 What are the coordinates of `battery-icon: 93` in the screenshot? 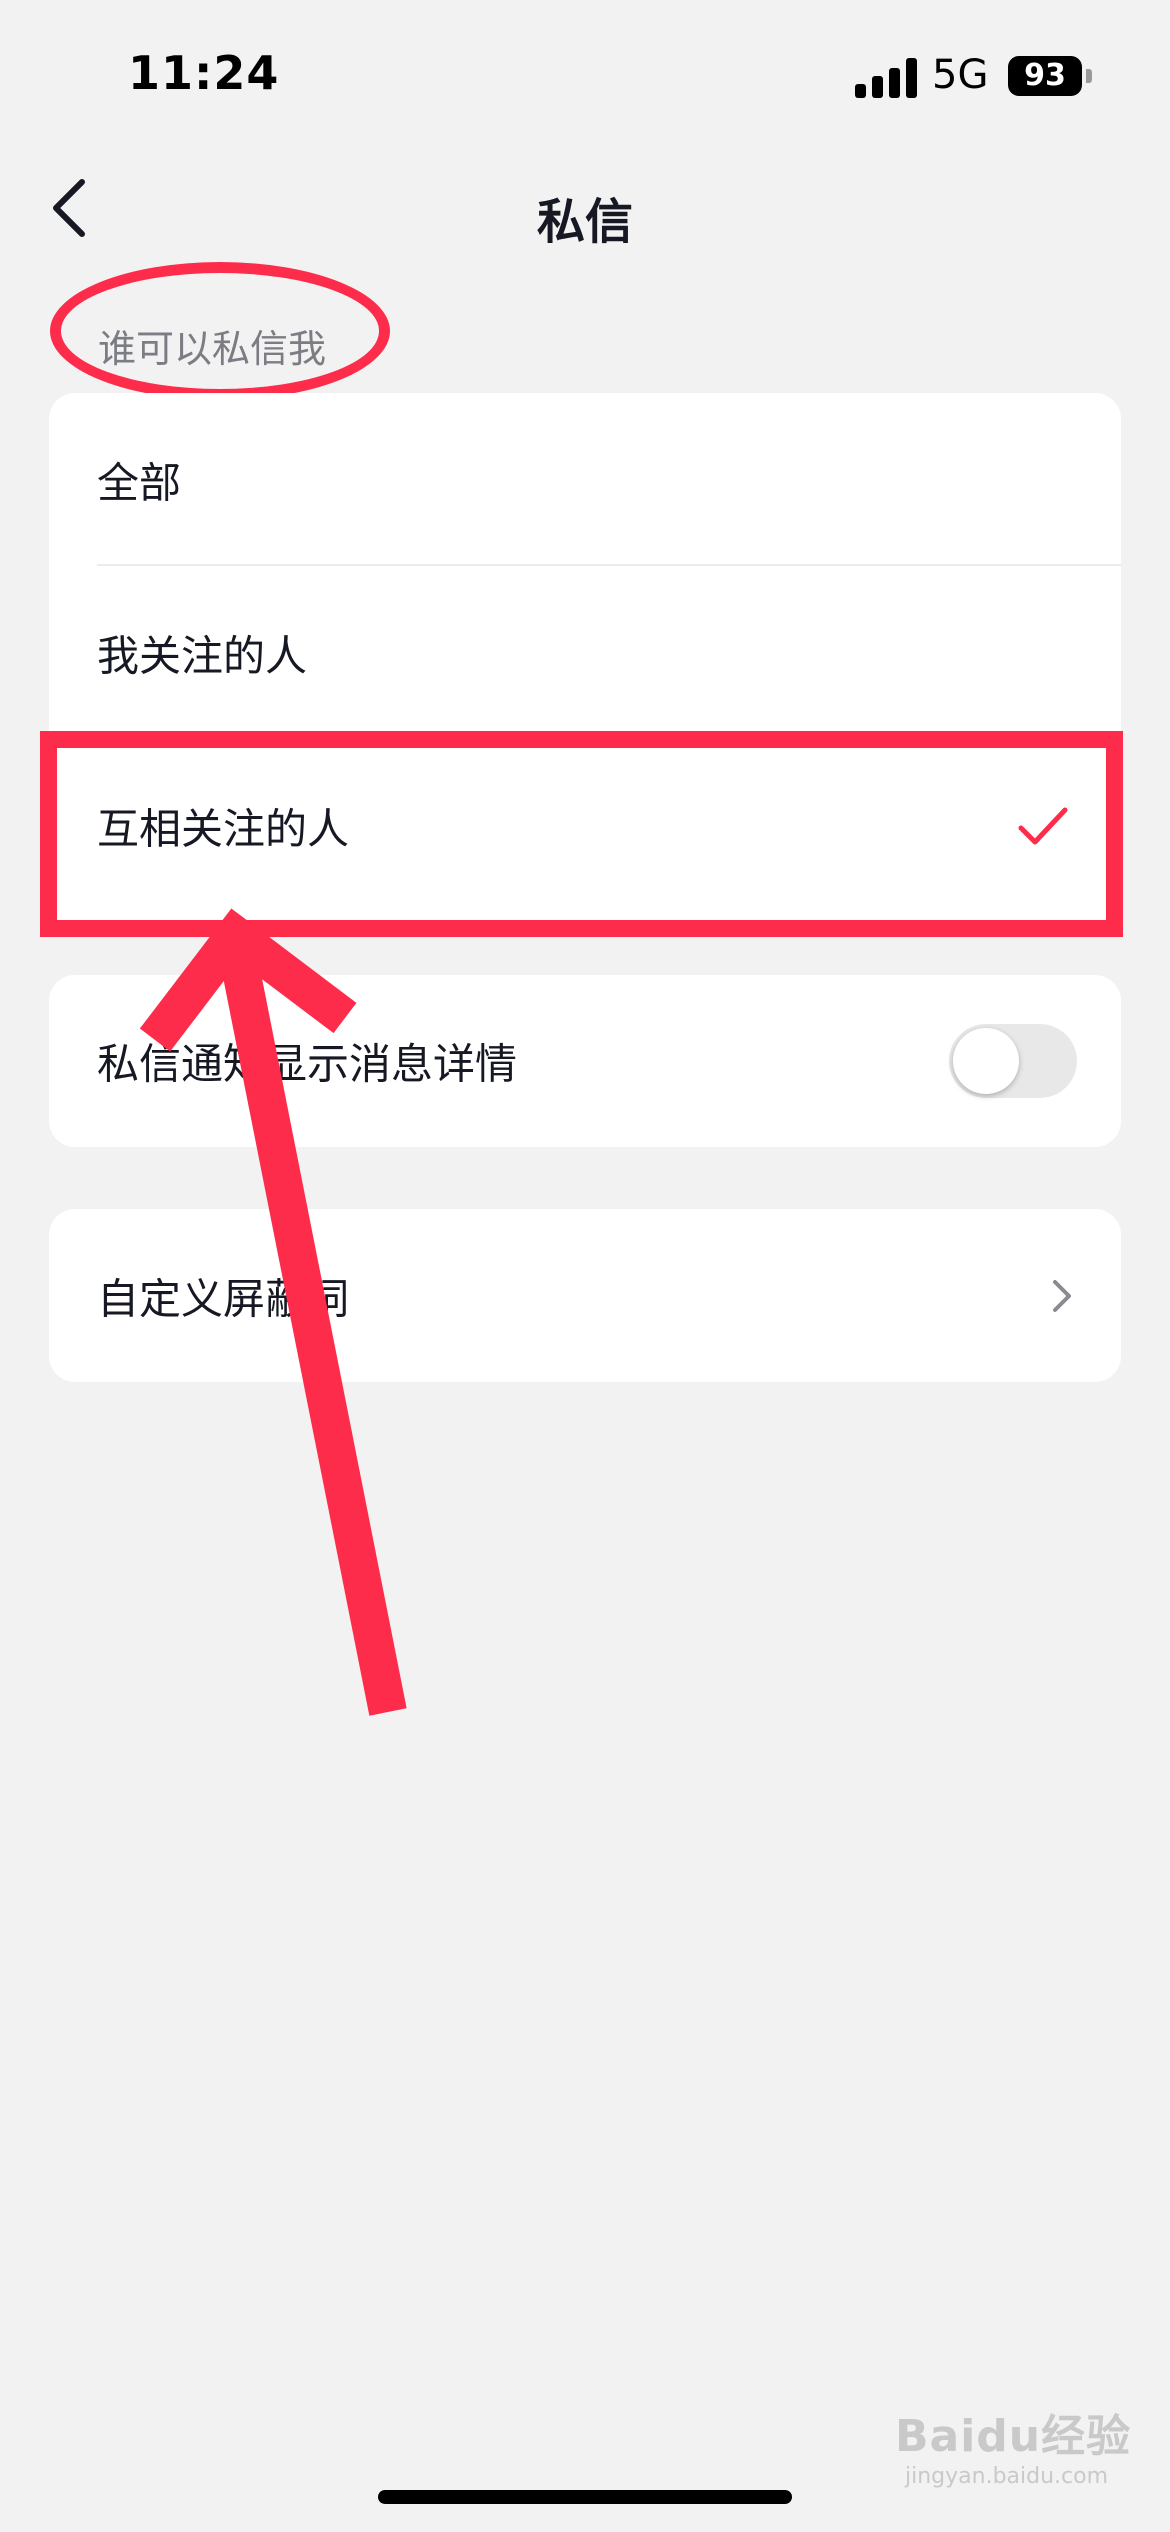 It's located at (1045, 76).